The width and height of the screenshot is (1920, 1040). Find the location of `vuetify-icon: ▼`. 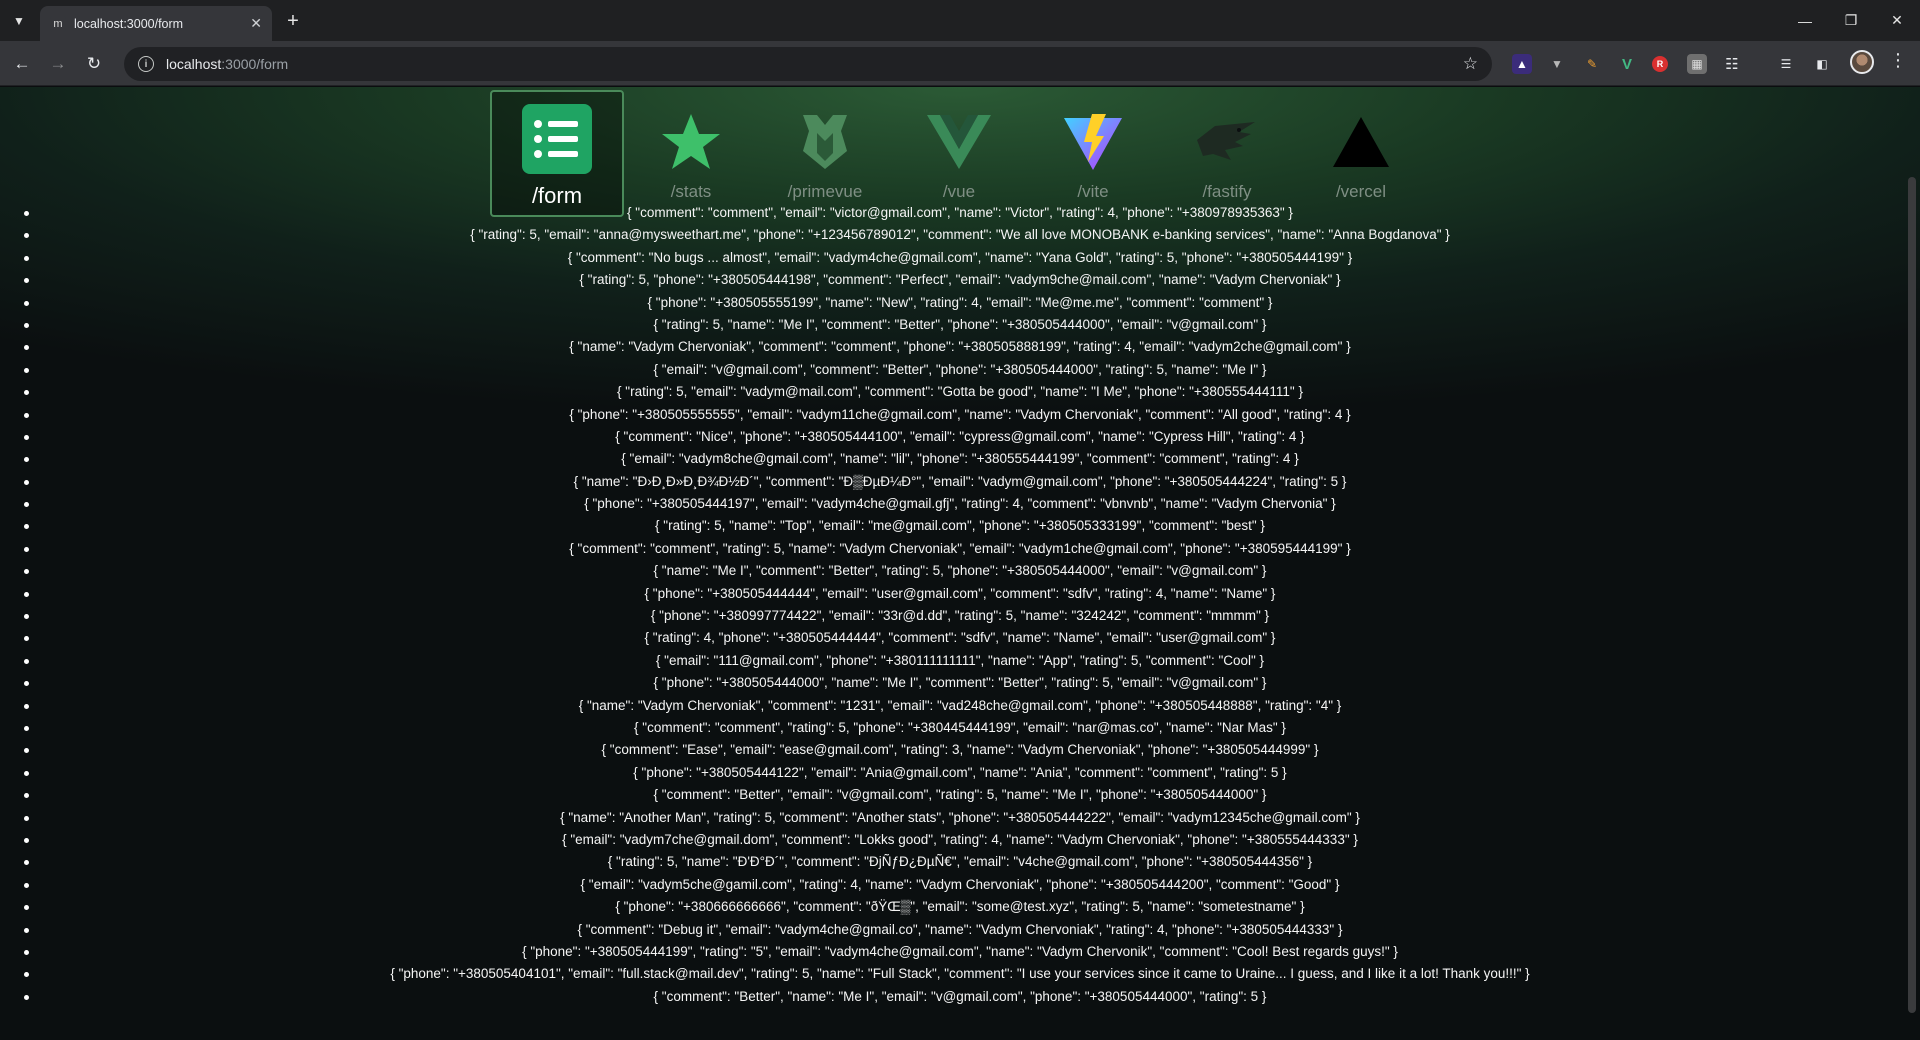

vuetify-icon: ▼ is located at coordinates (1557, 64).